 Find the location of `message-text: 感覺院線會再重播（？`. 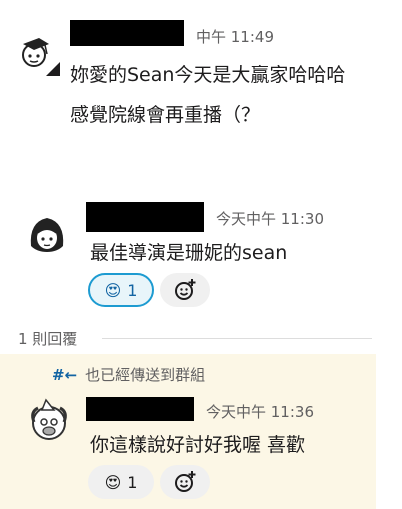

message-text: 感覺院線會再重播（？ is located at coordinates (165, 115).